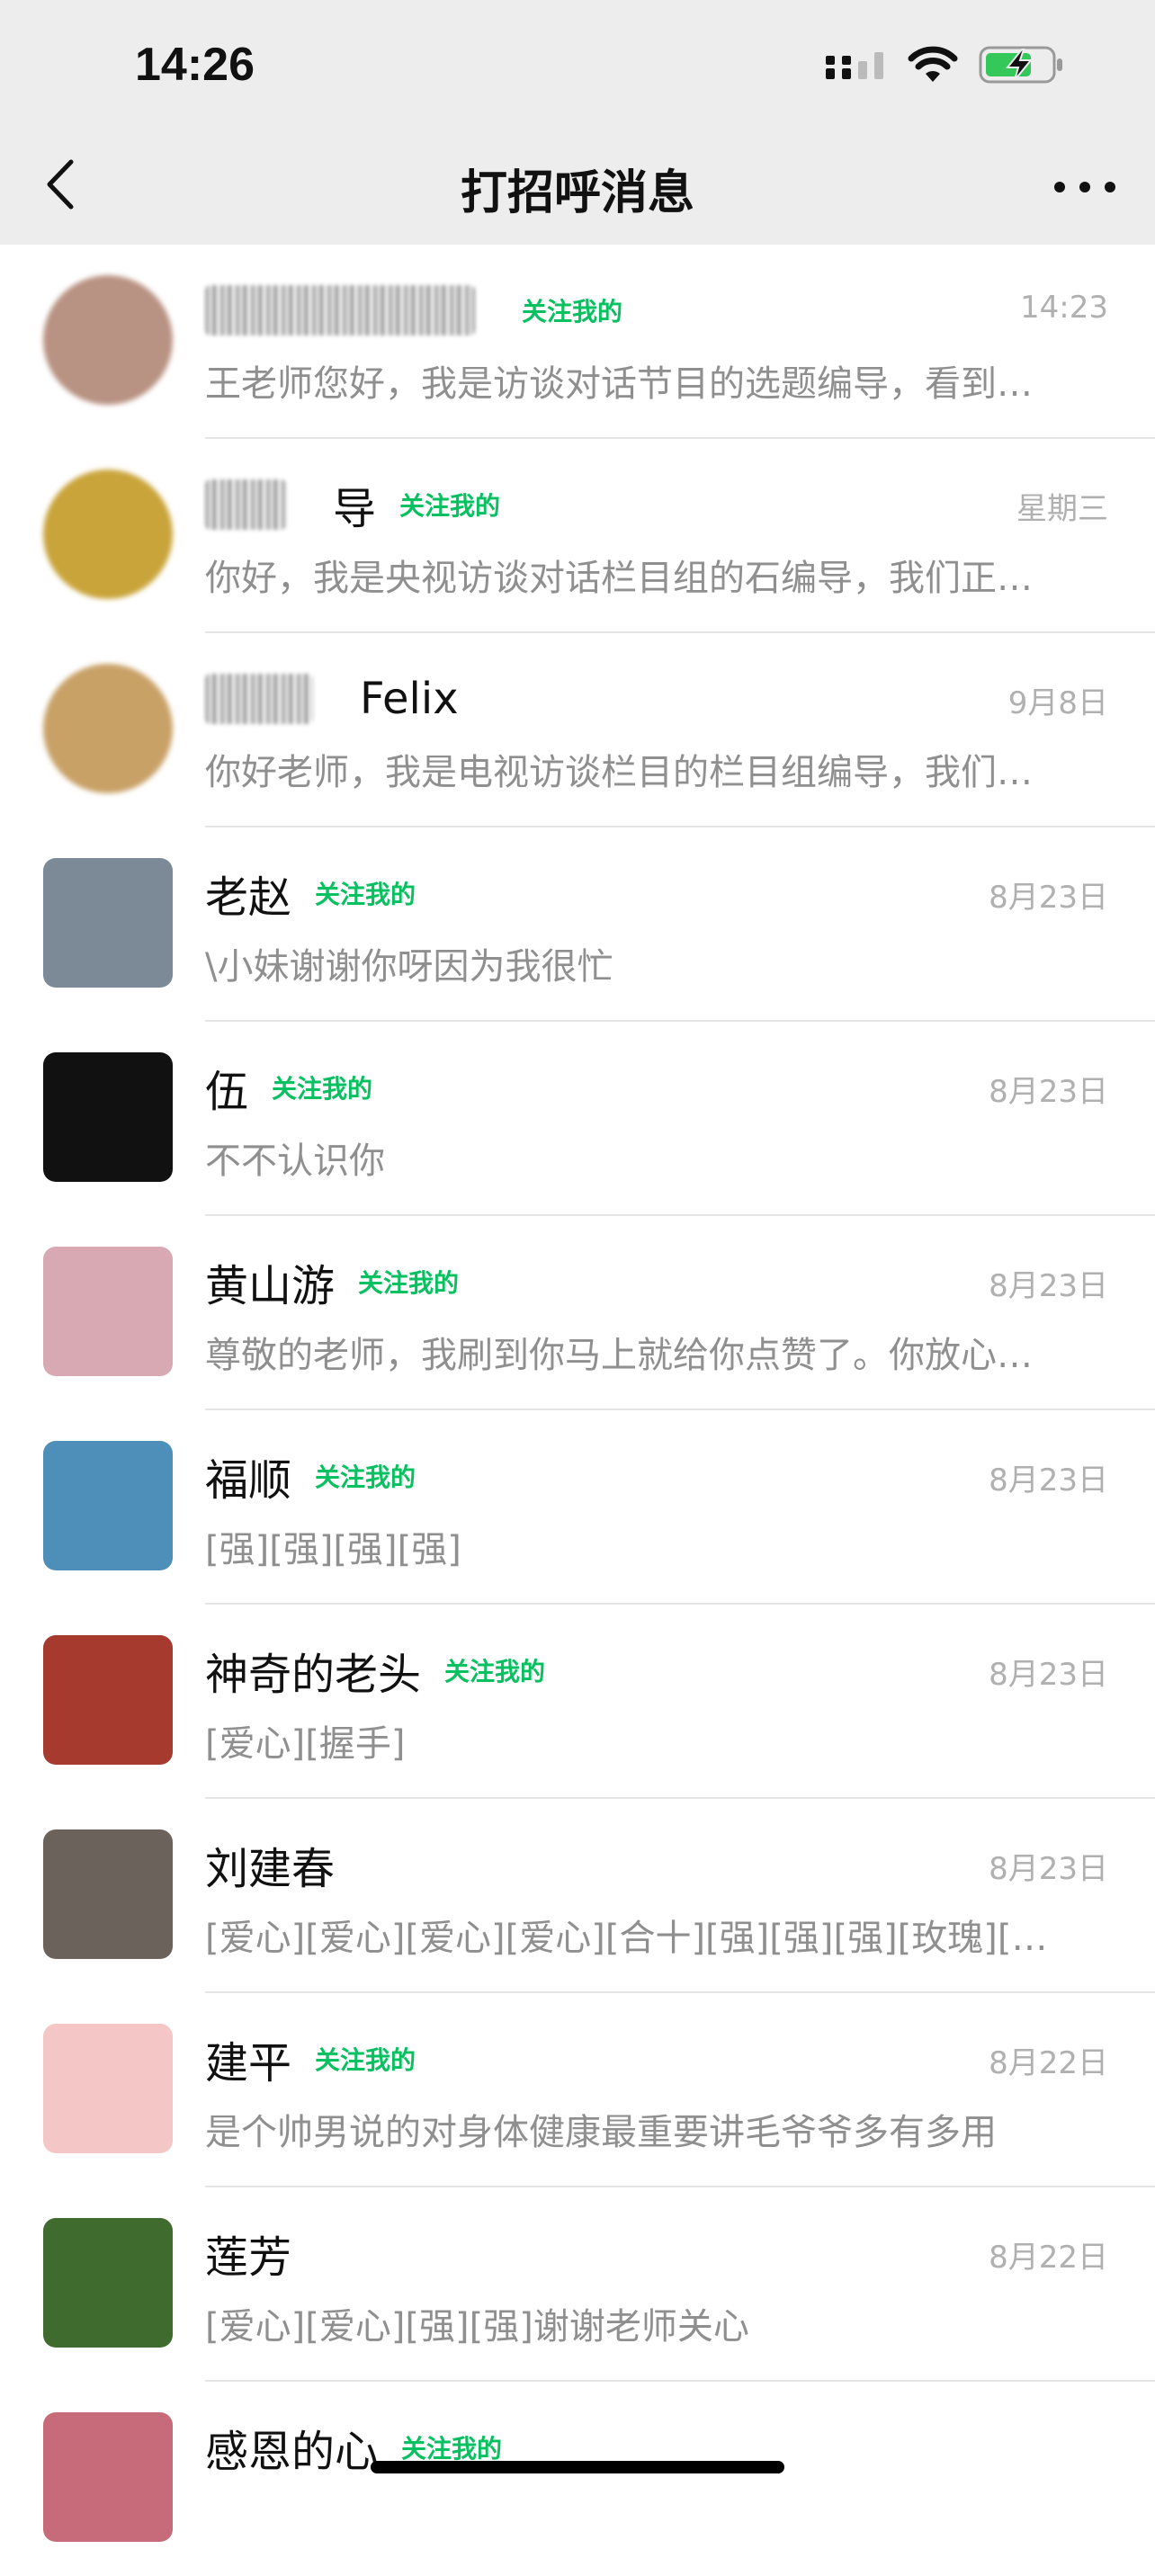  What do you see at coordinates (1057, 703) in the screenshot?
I see `message-time: 9月8日` at bounding box center [1057, 703].